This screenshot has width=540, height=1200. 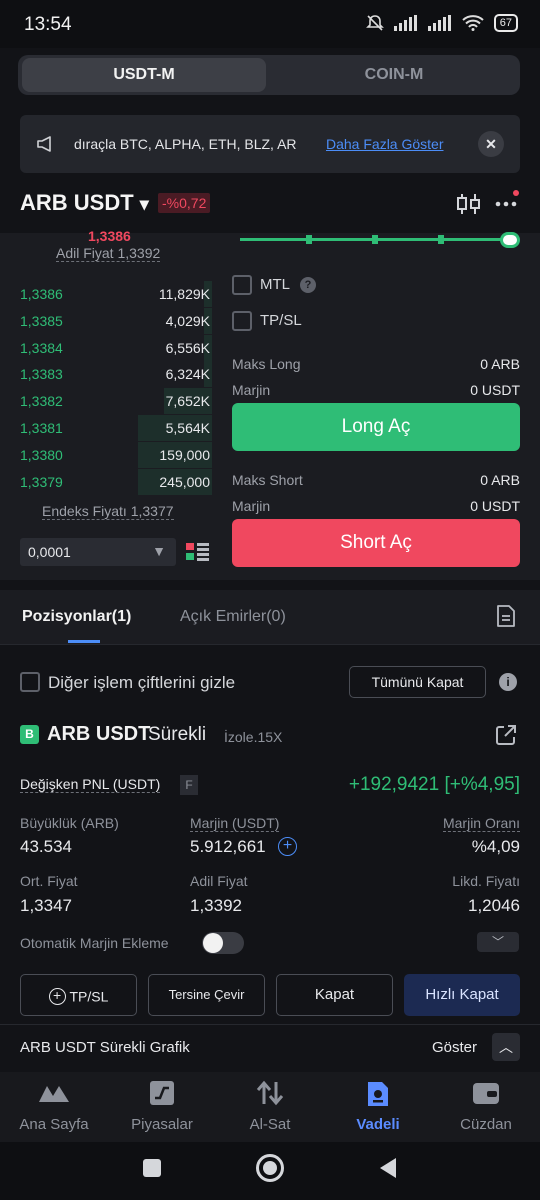 What do you see at coordinates (98, 552) in the screenshot?
I see `tick-size-select: 0,0001 ▼` at bounding box center [98, 552].